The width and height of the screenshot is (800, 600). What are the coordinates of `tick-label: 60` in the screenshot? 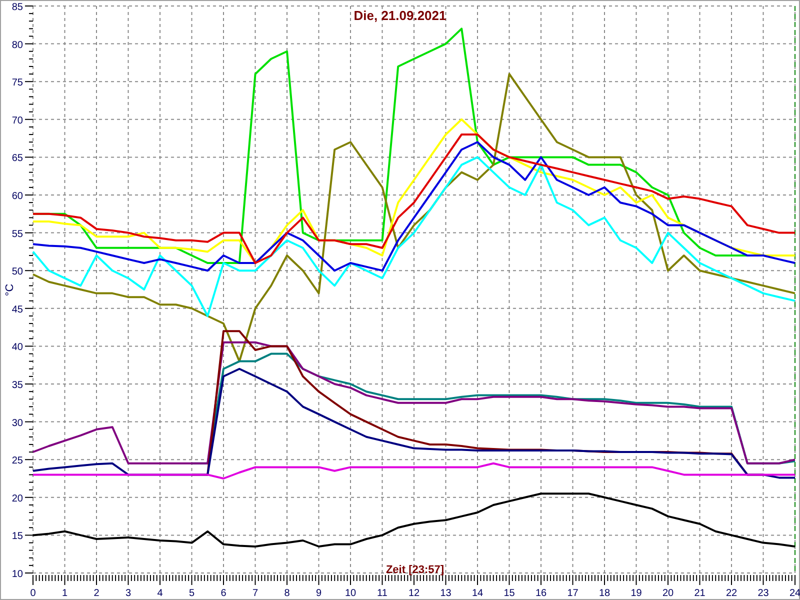 It's located at (17, 196).